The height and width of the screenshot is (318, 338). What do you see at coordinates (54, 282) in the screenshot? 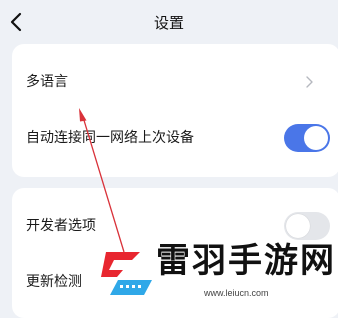
I see `settings-row-label: 更新检测` at bounding box center [54, 282].